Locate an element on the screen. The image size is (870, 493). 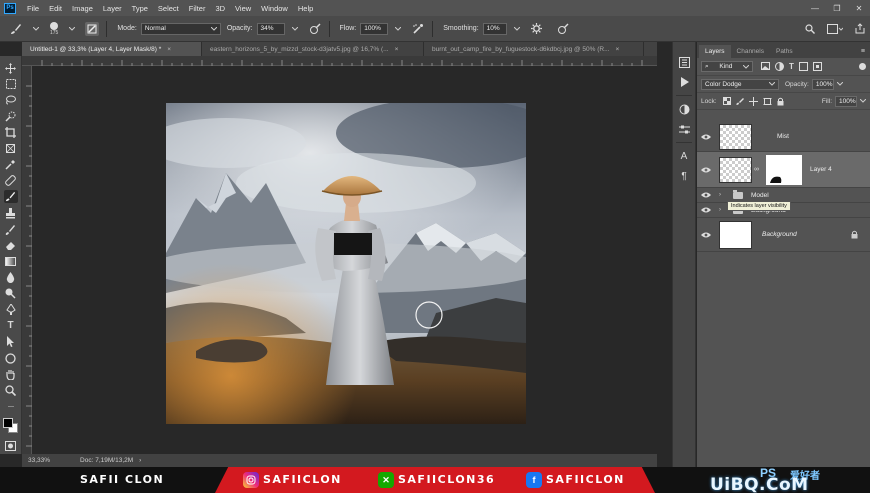
menu-3d: 3D is located at coordinates (220, 8).